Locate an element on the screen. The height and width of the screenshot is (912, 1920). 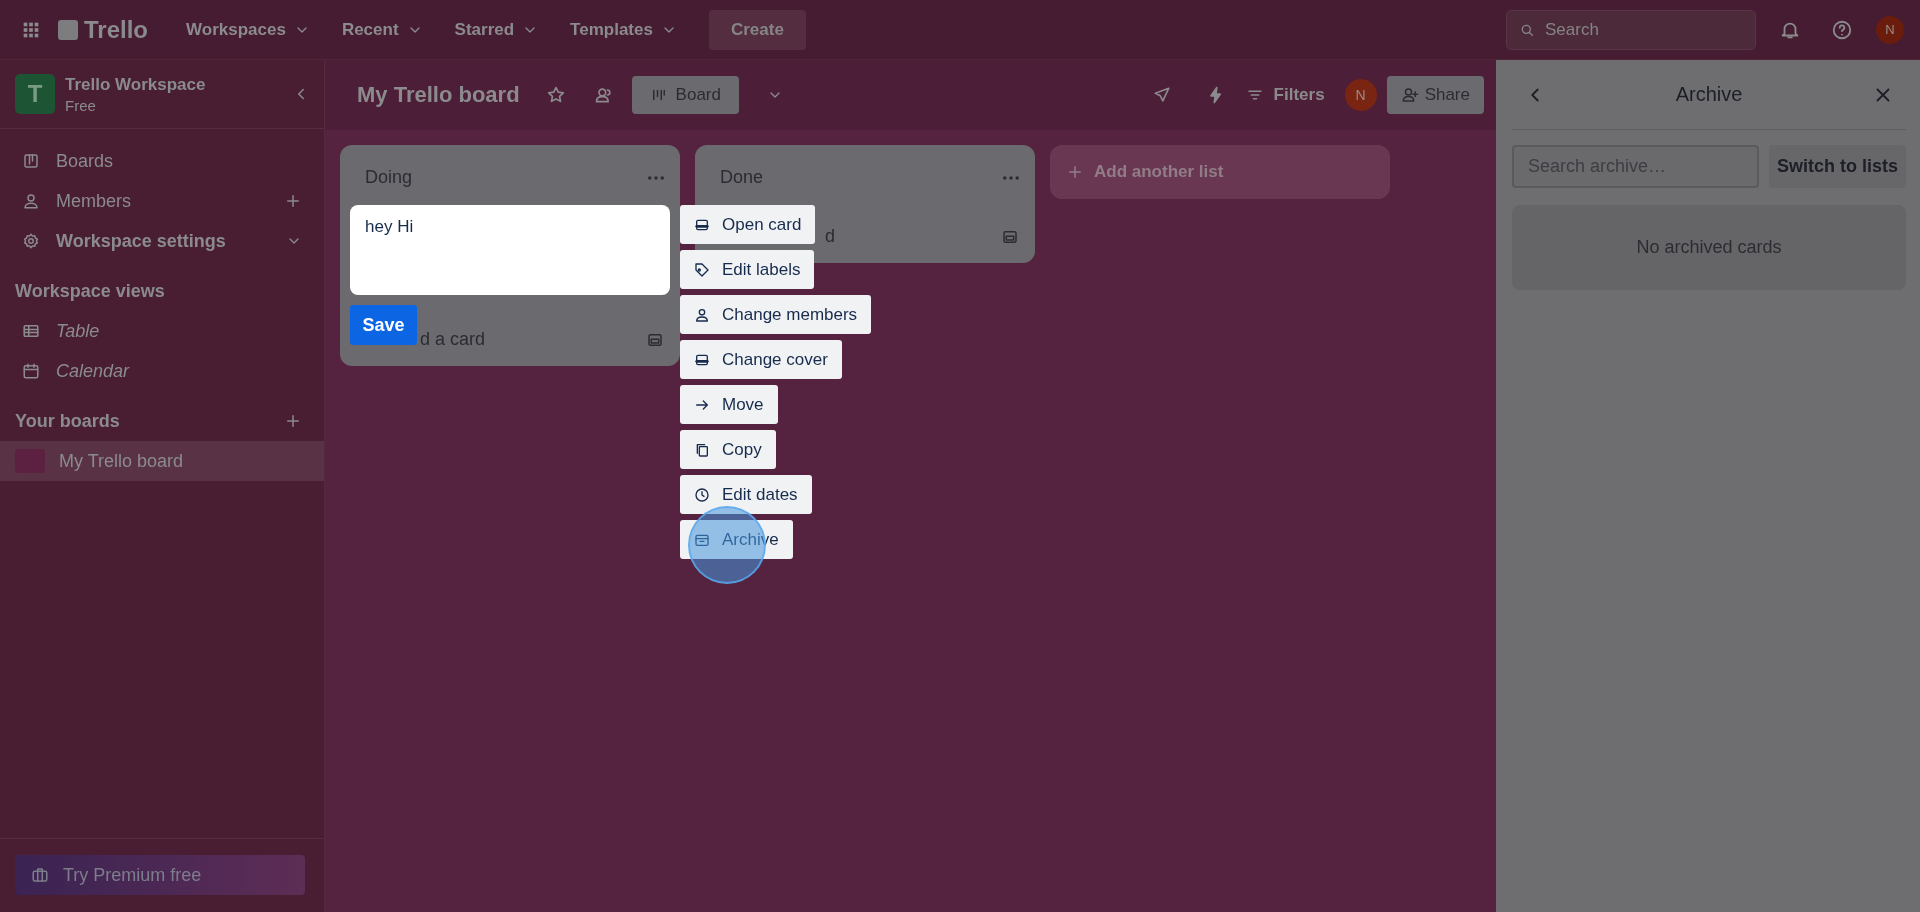
section-heading: Workspace views is located at coordinates (90, 291).